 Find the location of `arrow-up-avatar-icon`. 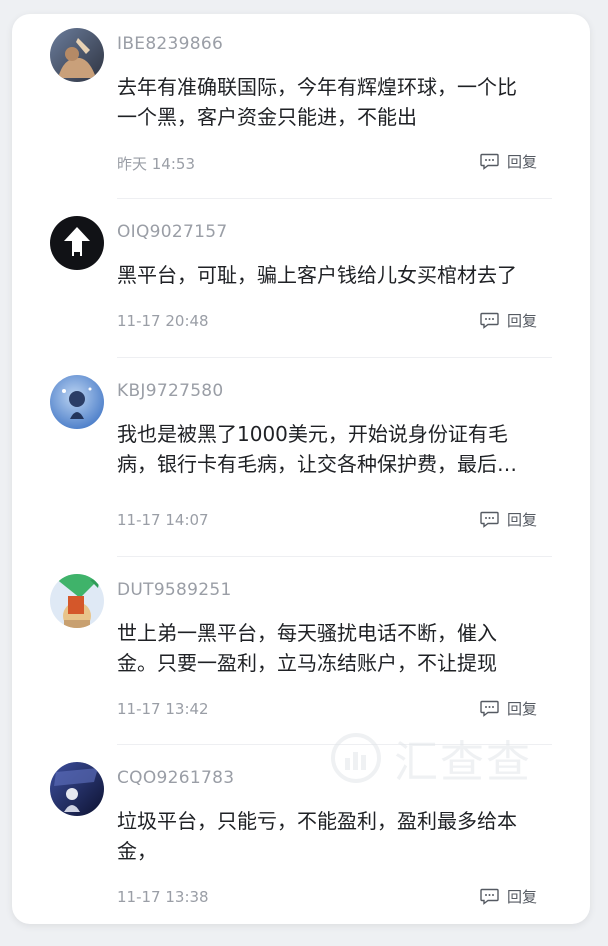

arrow-up-avatar-icon is located at coordinates (77, 243).